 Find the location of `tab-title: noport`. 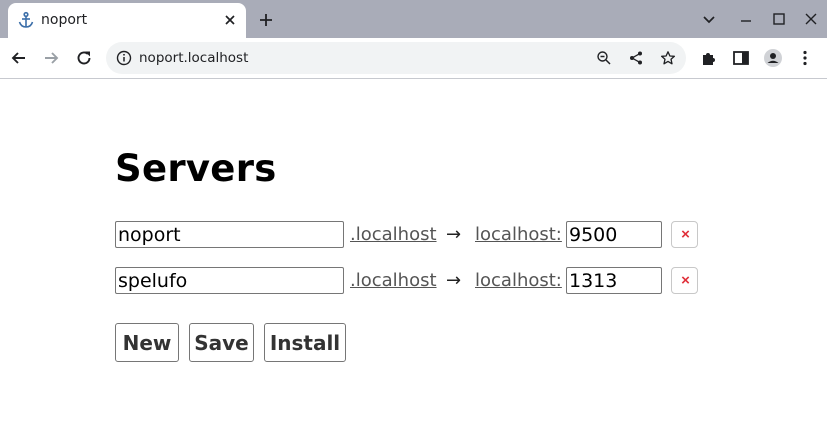

tab-title: noport is located at coordinates (64, 20).